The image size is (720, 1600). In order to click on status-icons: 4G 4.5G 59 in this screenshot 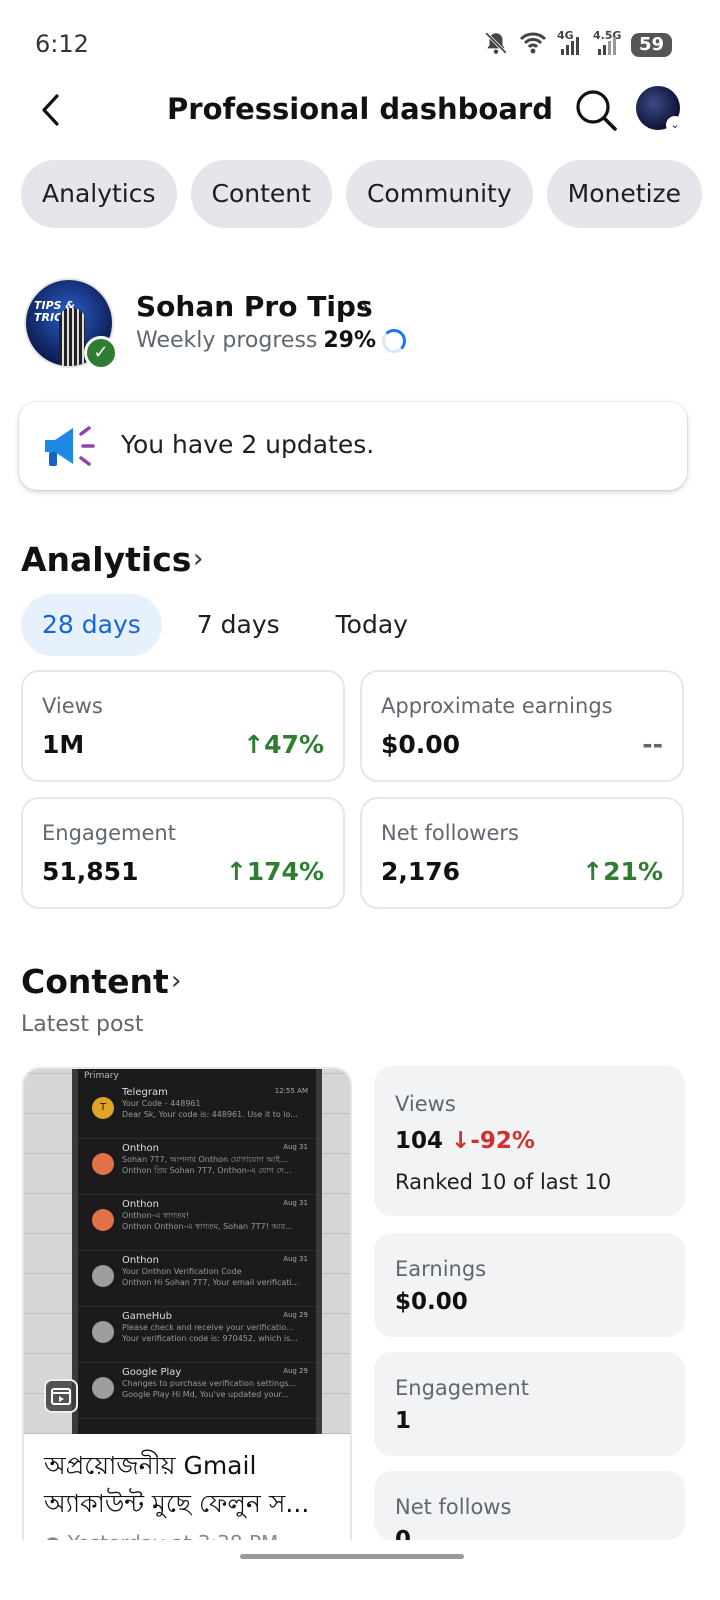, I will do `click(577, 44)`.